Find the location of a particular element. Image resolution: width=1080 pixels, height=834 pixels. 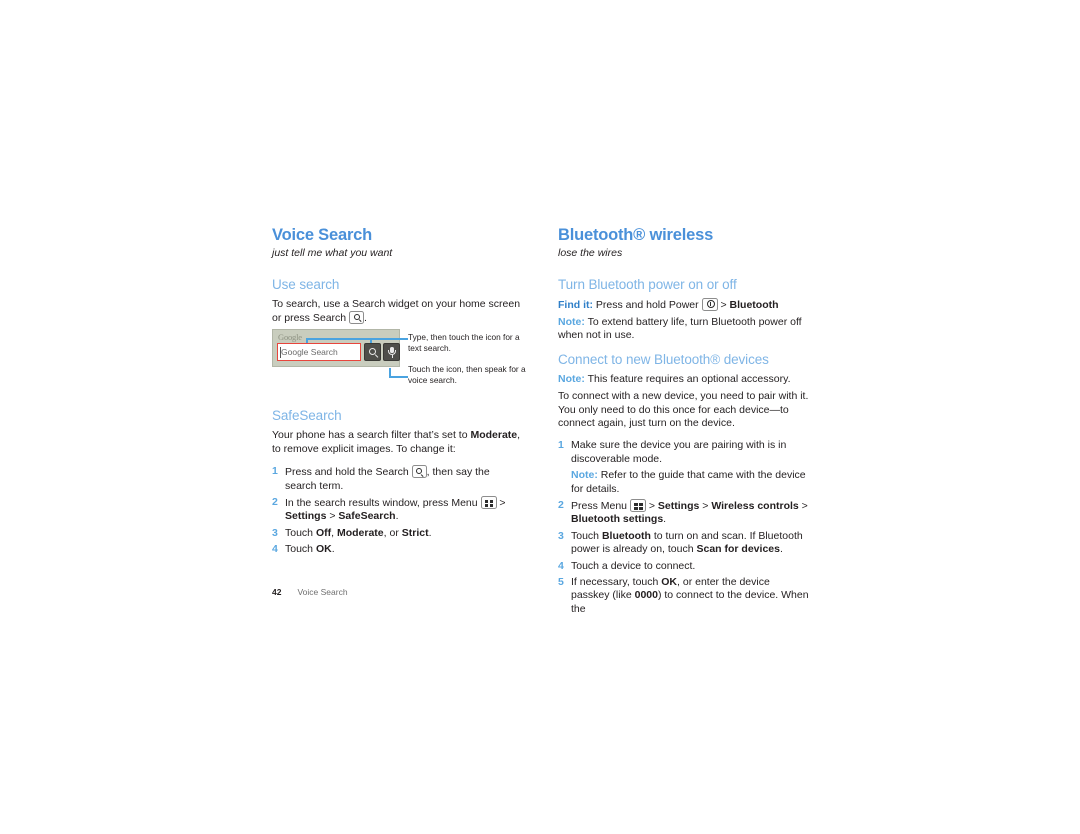

step-bold-c: Strict is located at coordinates (415, 532).